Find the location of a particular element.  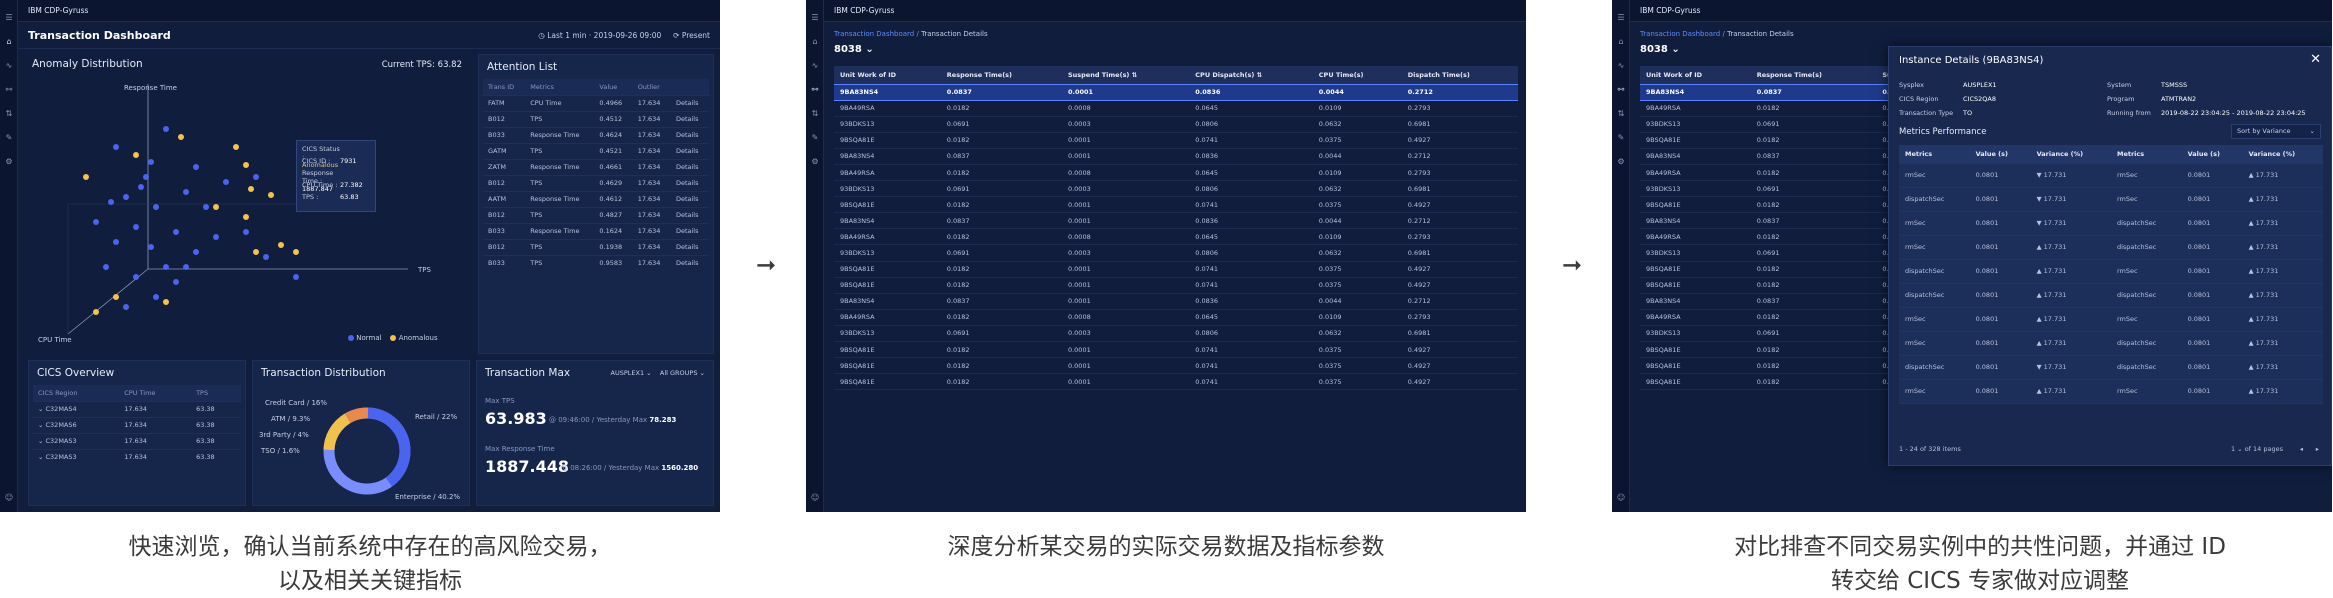

attention-row: B033 Response Time 0.4624 17.634 Details is located at coordinates (596, 134).